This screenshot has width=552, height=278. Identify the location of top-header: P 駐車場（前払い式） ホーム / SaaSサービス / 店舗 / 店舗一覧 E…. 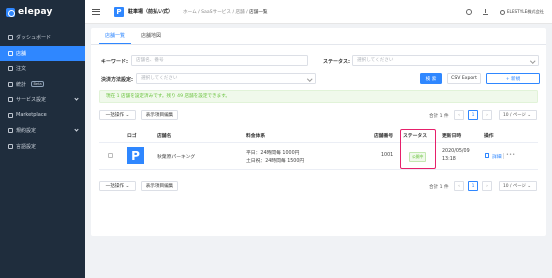
(318, 12).